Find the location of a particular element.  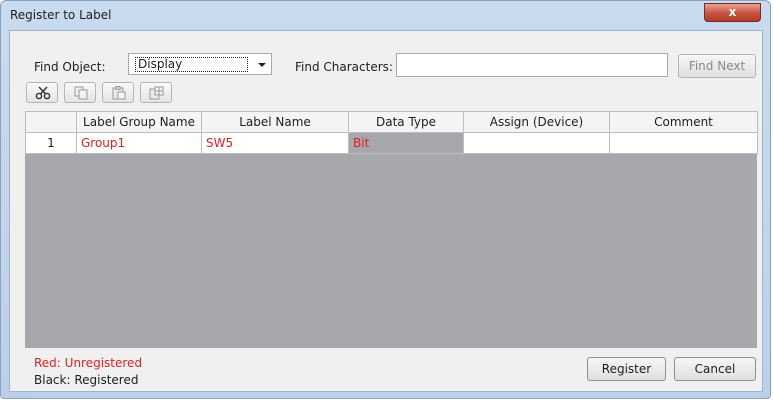

header-label-name: Label Name is located at coordinates (275, 122).